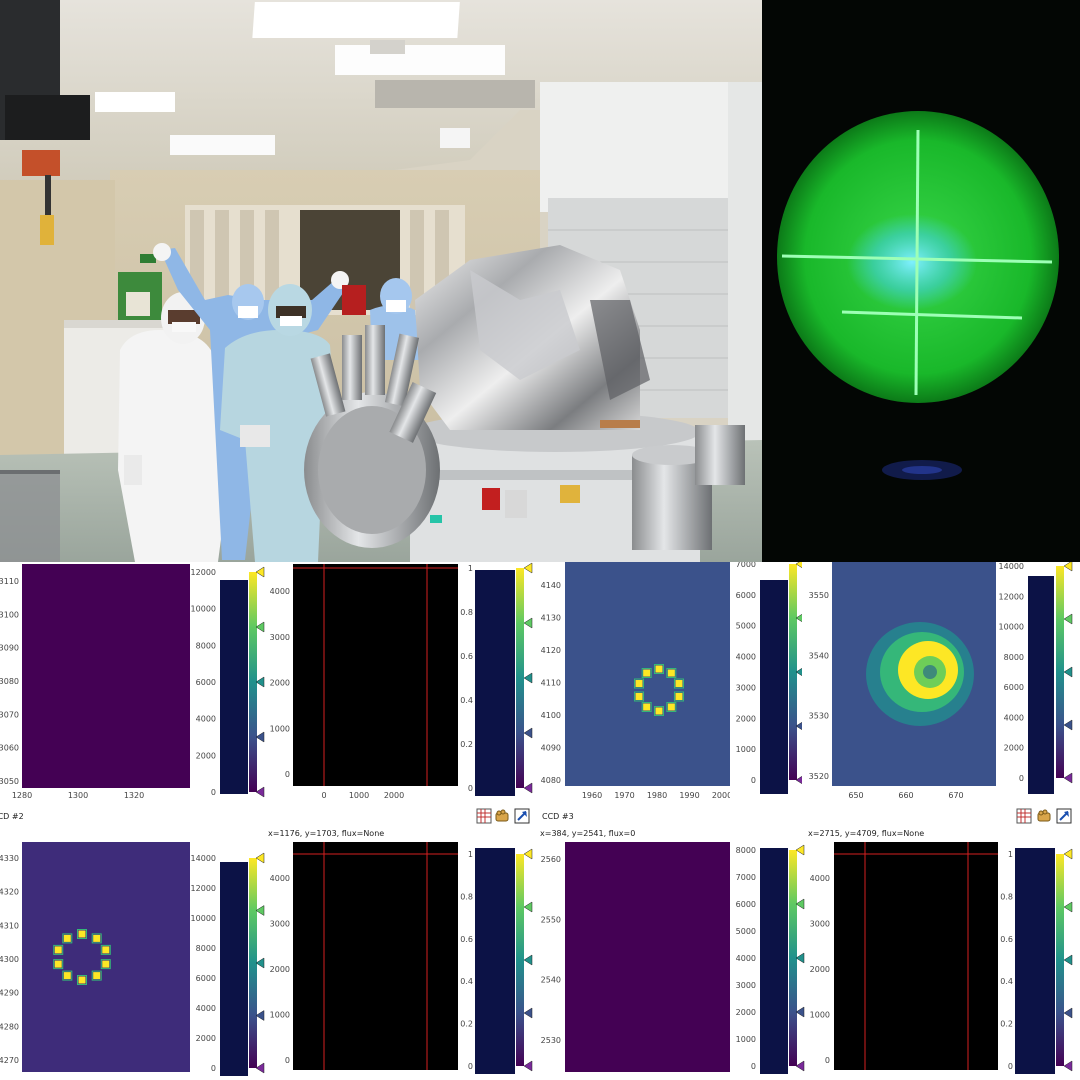  I want to click on tick-label: 2550, so click(551, 919).